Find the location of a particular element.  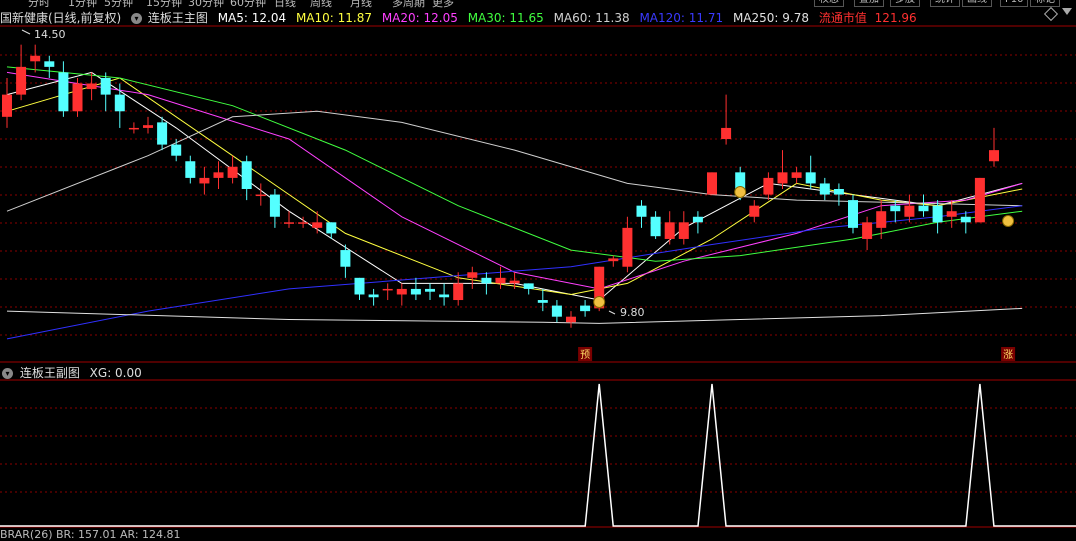

low-price-label: 9.80 is located at coordinates (632, 312).